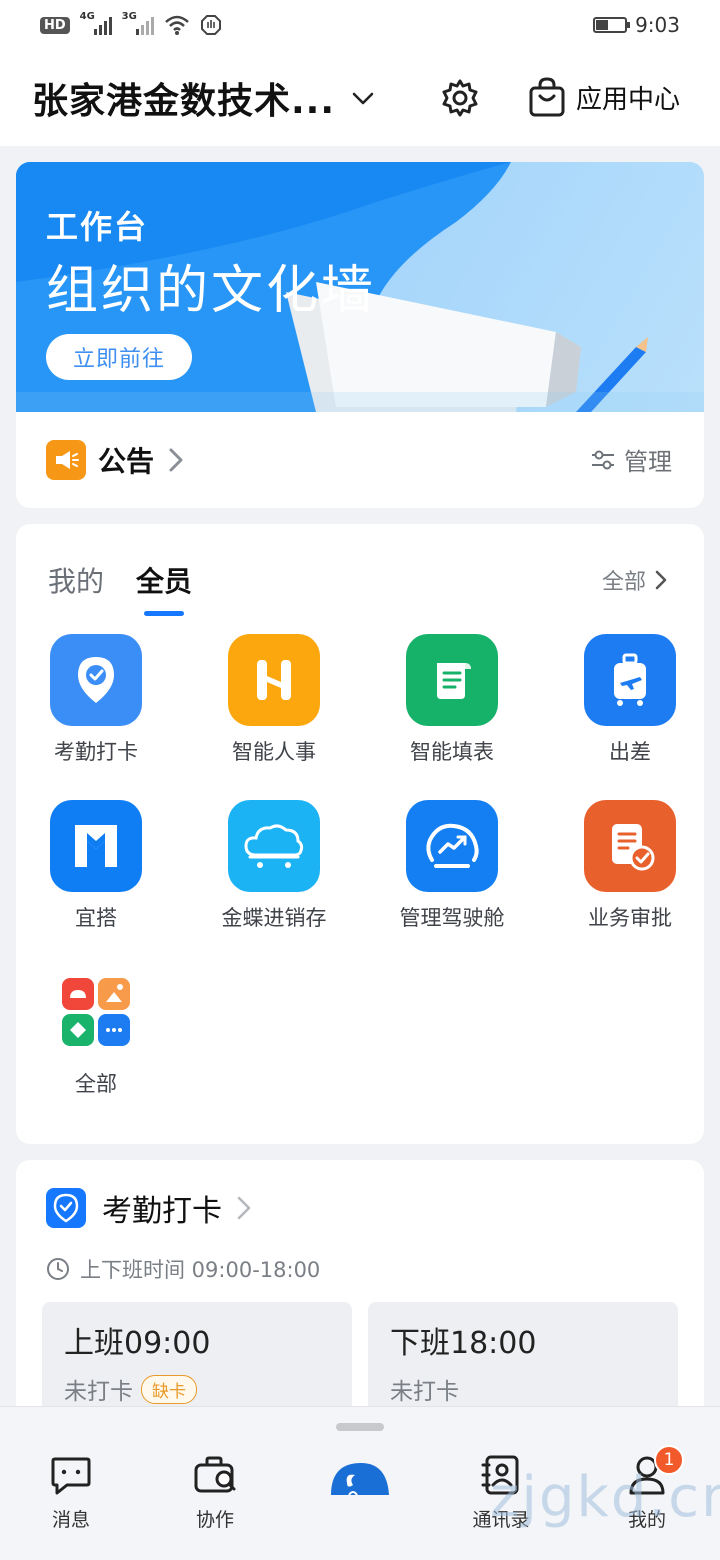  I want to click on dashboard-gauge-icon, so click(452, 846).